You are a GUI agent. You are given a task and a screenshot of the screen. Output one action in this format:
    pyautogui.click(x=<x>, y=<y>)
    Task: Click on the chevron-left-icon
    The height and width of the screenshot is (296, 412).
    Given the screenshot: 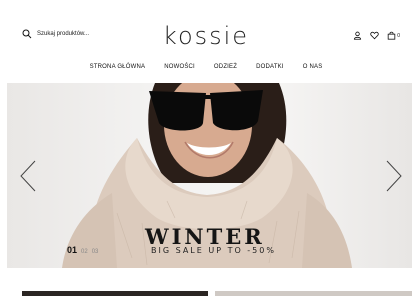 What is the action you would take?
    pyautogui.click(x=28, y=176)
    